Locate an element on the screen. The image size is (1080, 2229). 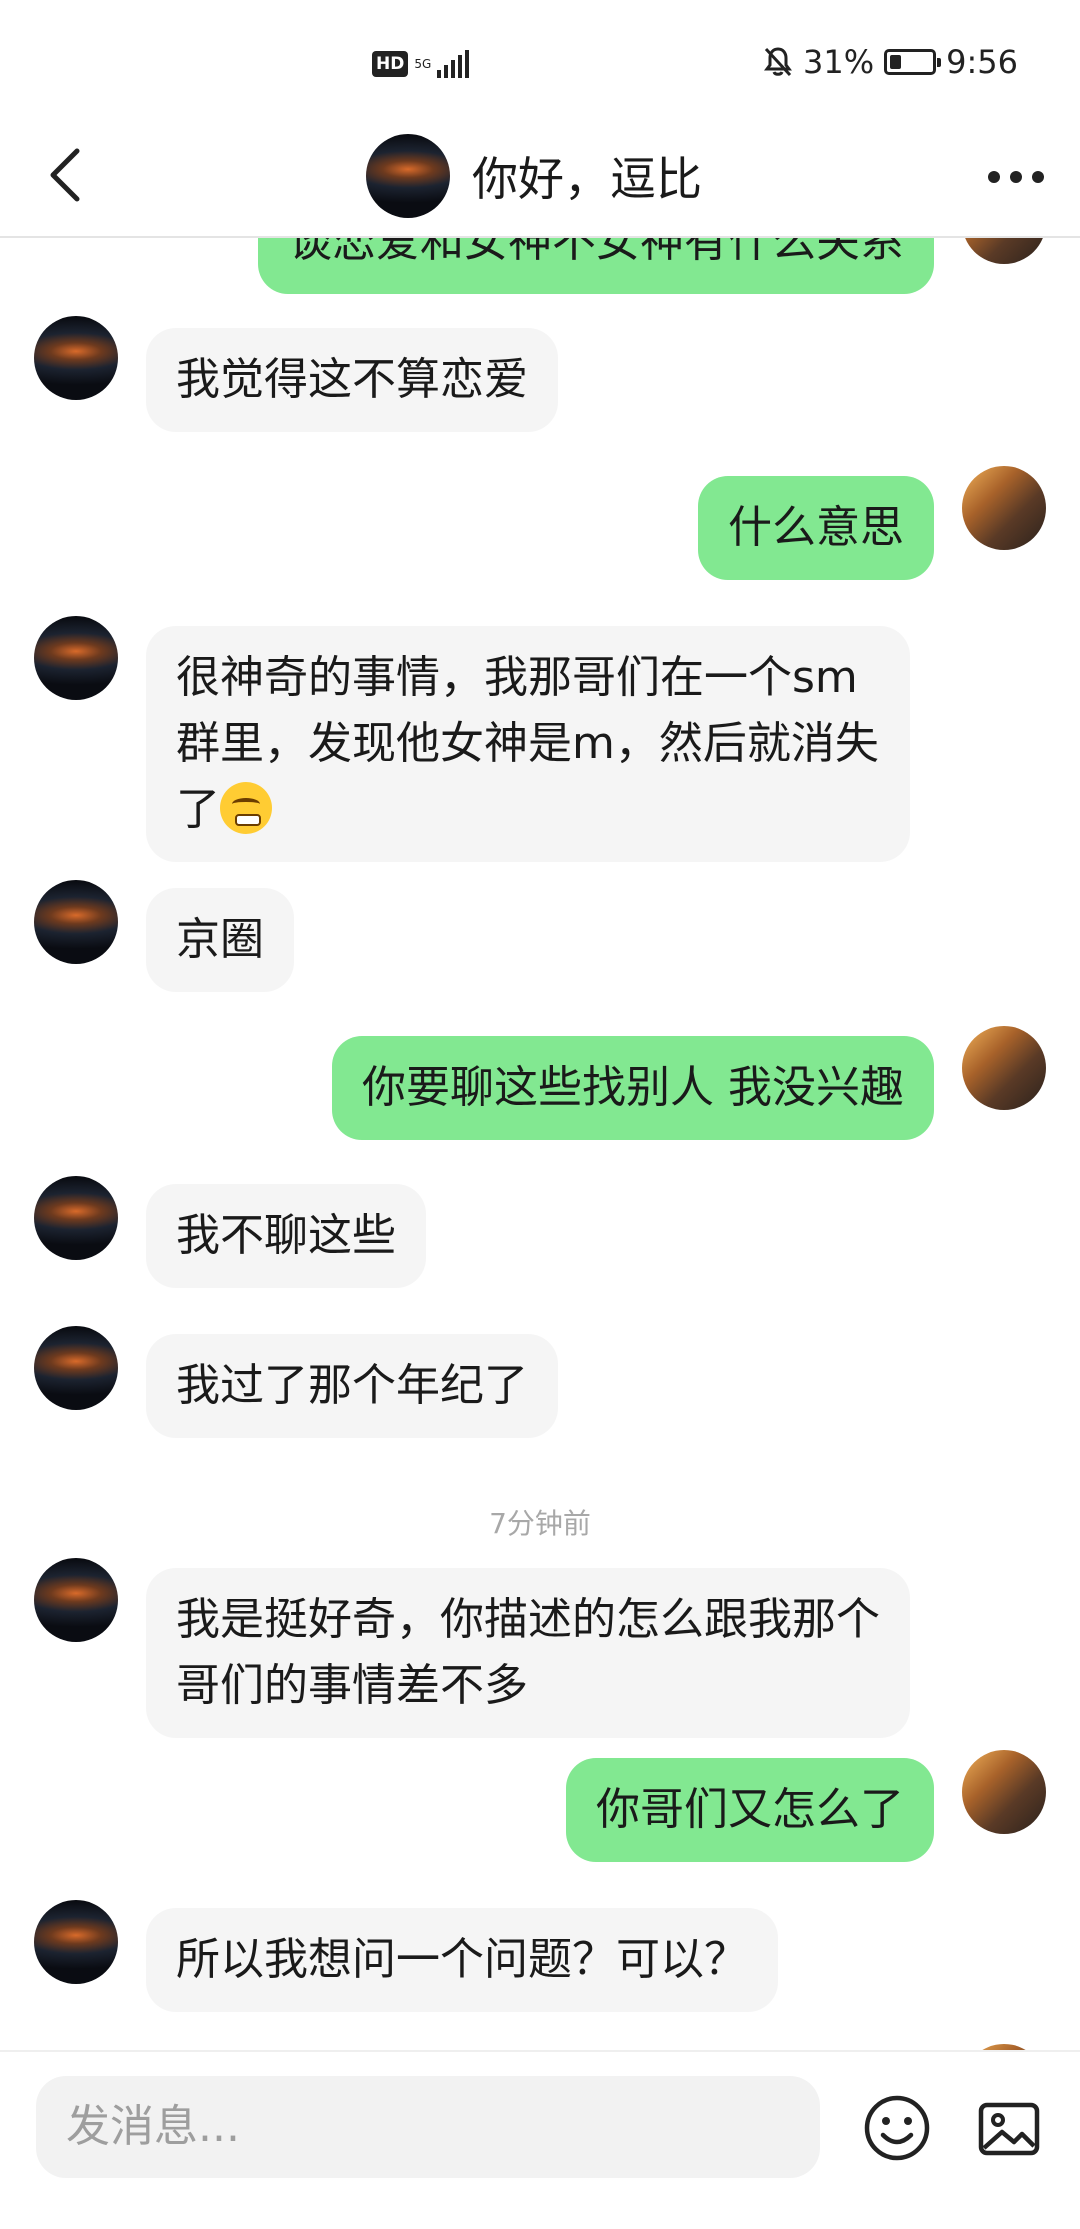
outgoing-message: 你要聊这些找别人 我没兴趣 is located at coordinates (633, 1088).